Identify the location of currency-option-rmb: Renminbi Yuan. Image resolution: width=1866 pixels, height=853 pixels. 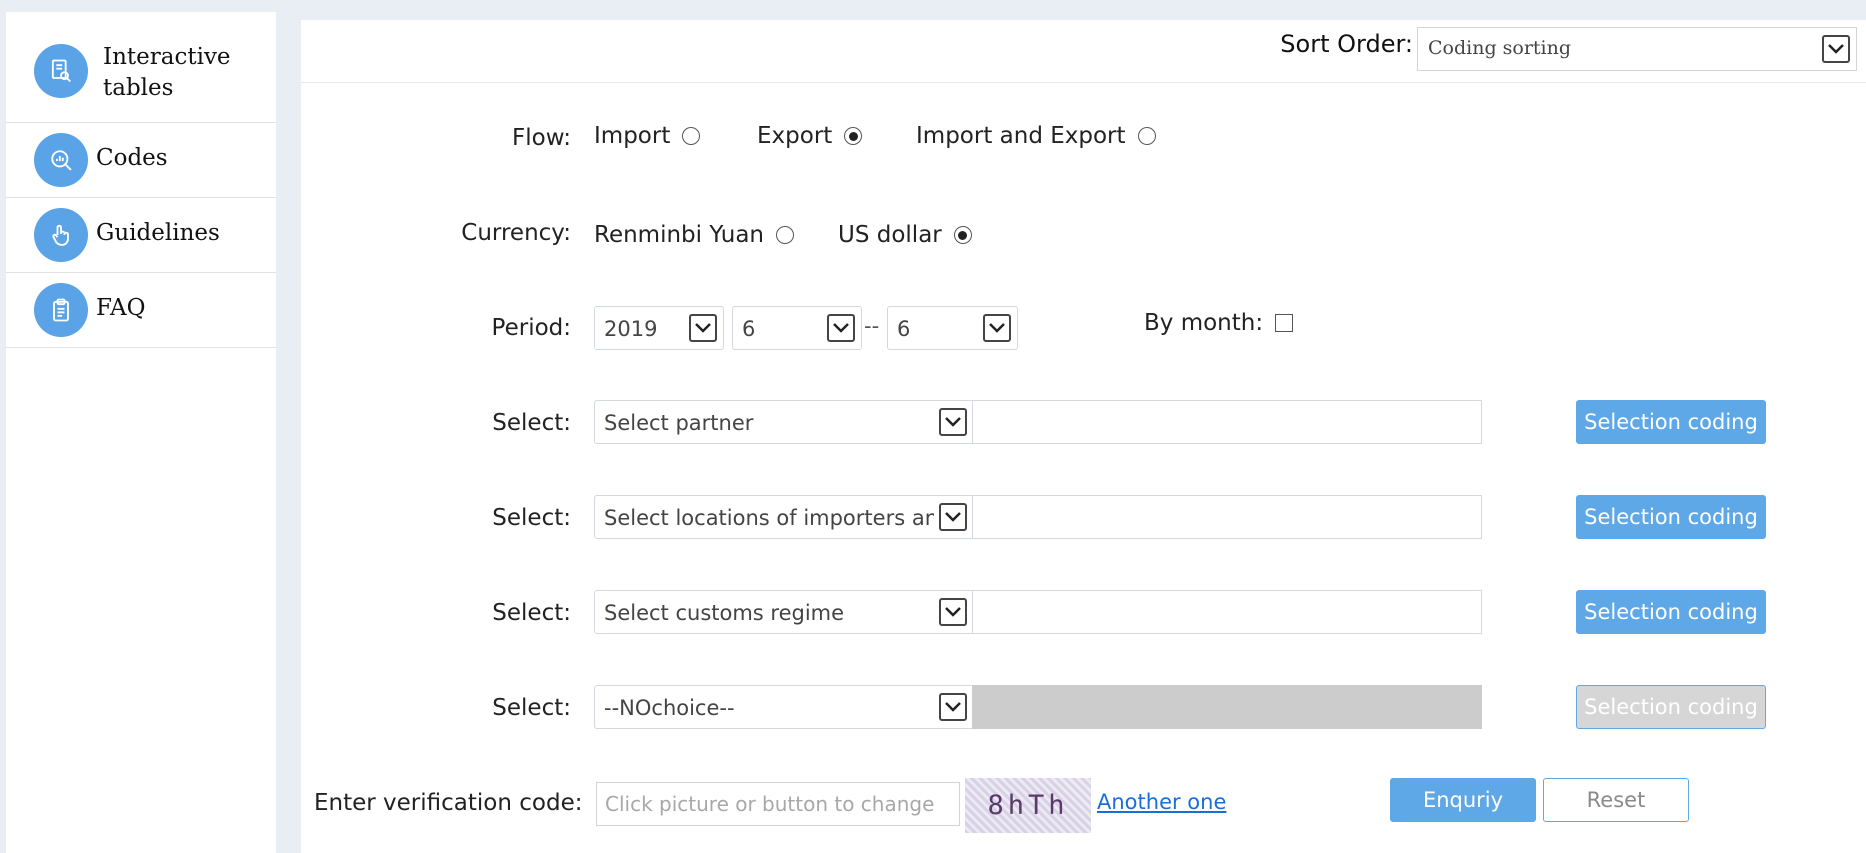
(694, 235).